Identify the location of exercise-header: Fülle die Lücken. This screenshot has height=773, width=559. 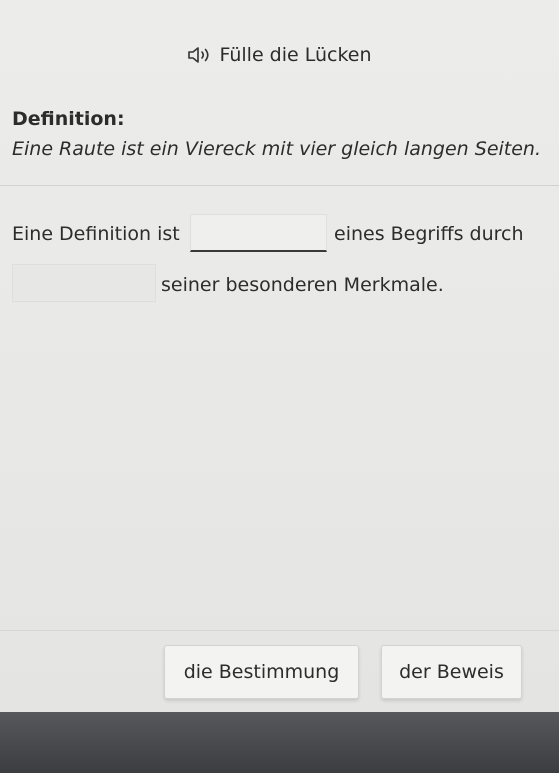
(279, 55).